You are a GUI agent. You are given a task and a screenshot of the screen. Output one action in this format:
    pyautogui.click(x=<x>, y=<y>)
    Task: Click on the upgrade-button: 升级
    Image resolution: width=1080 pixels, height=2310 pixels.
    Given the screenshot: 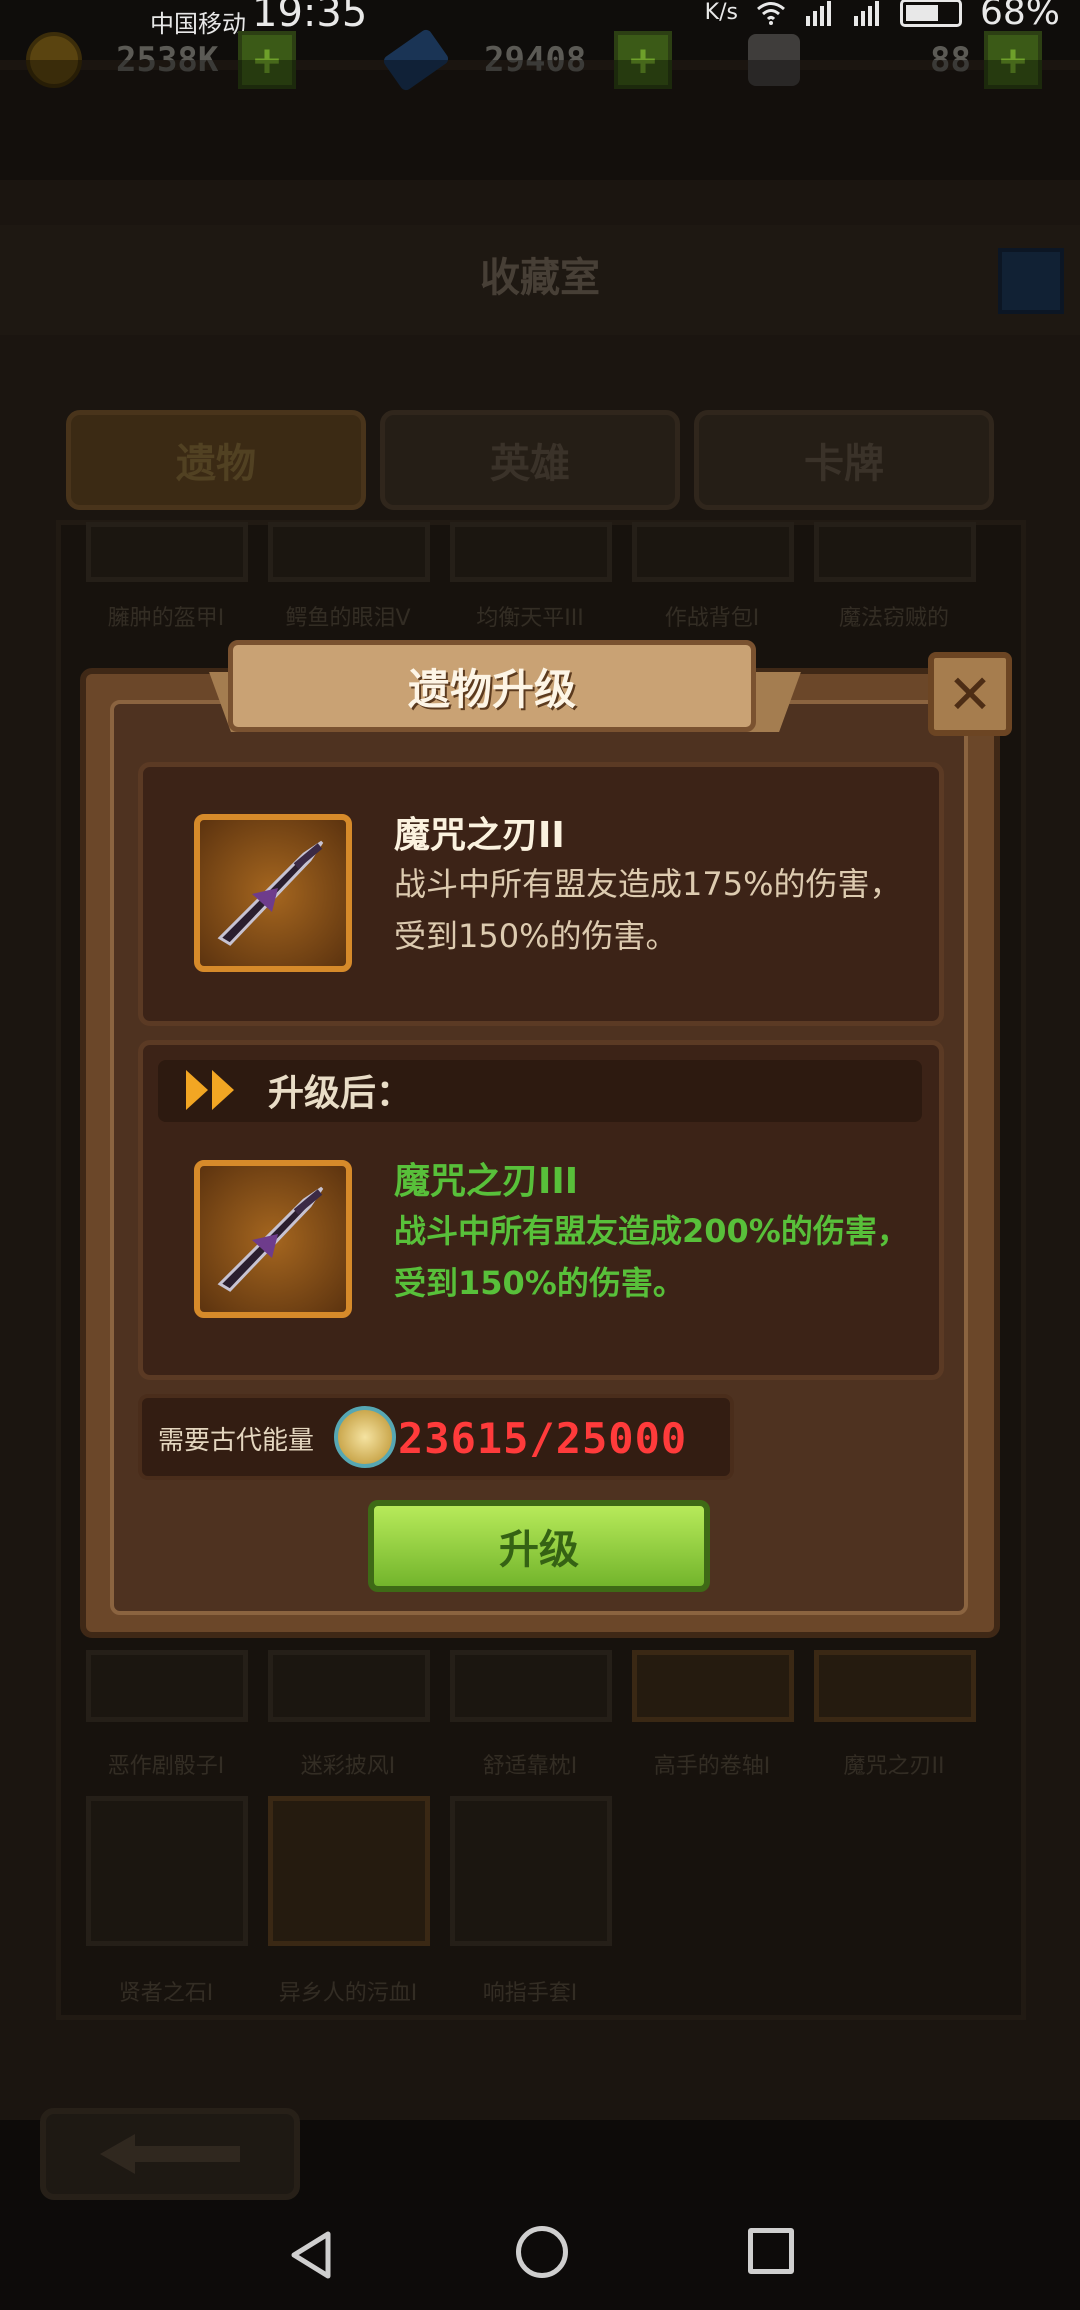 What is the action you would take?
    pyautogui.click(x=539, y=1546)
    